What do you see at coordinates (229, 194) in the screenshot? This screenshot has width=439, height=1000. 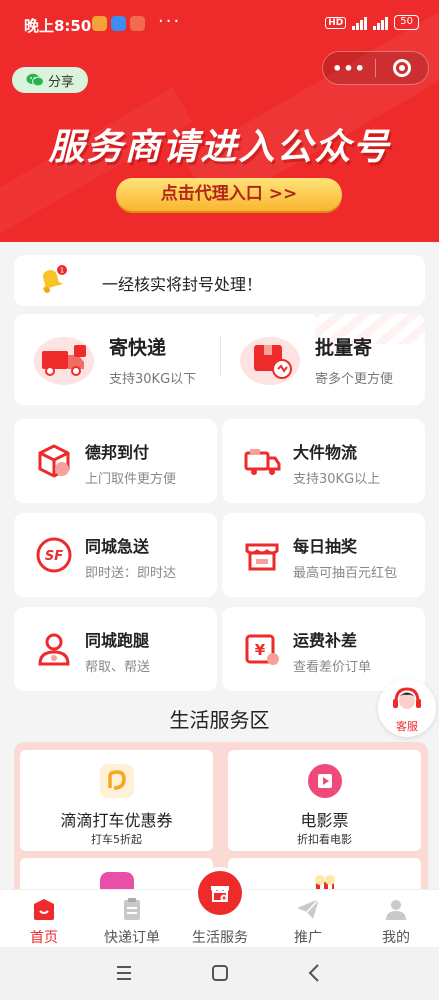 I see `agent-entry-button: 点击代理入口 >>` at bounding box center [229, 194].